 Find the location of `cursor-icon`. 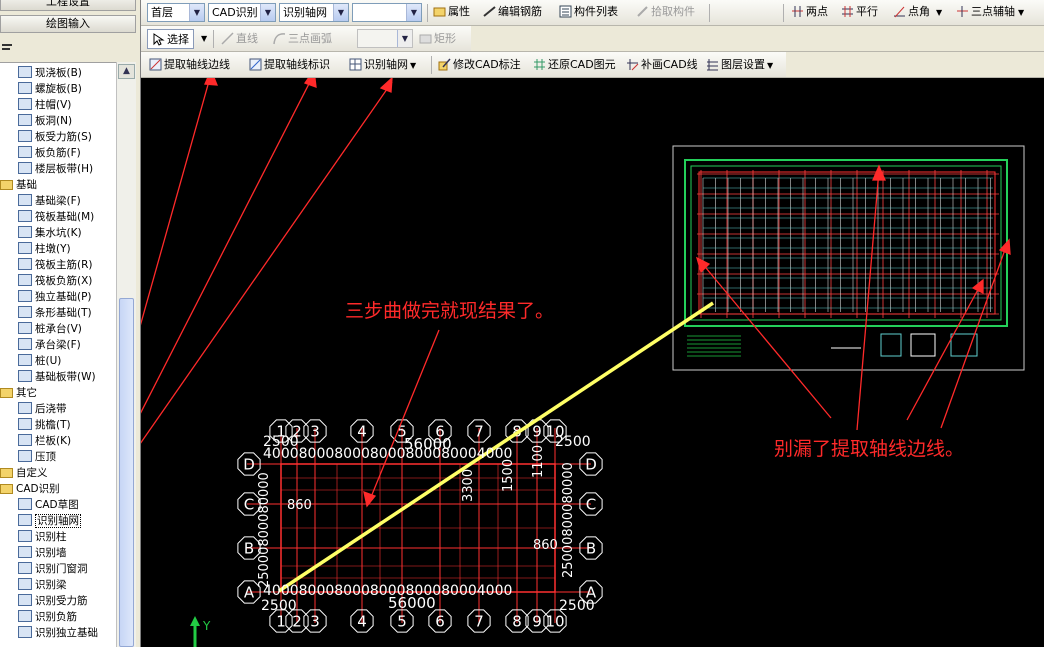

cursor-icon is located at coordinates (158, 39).